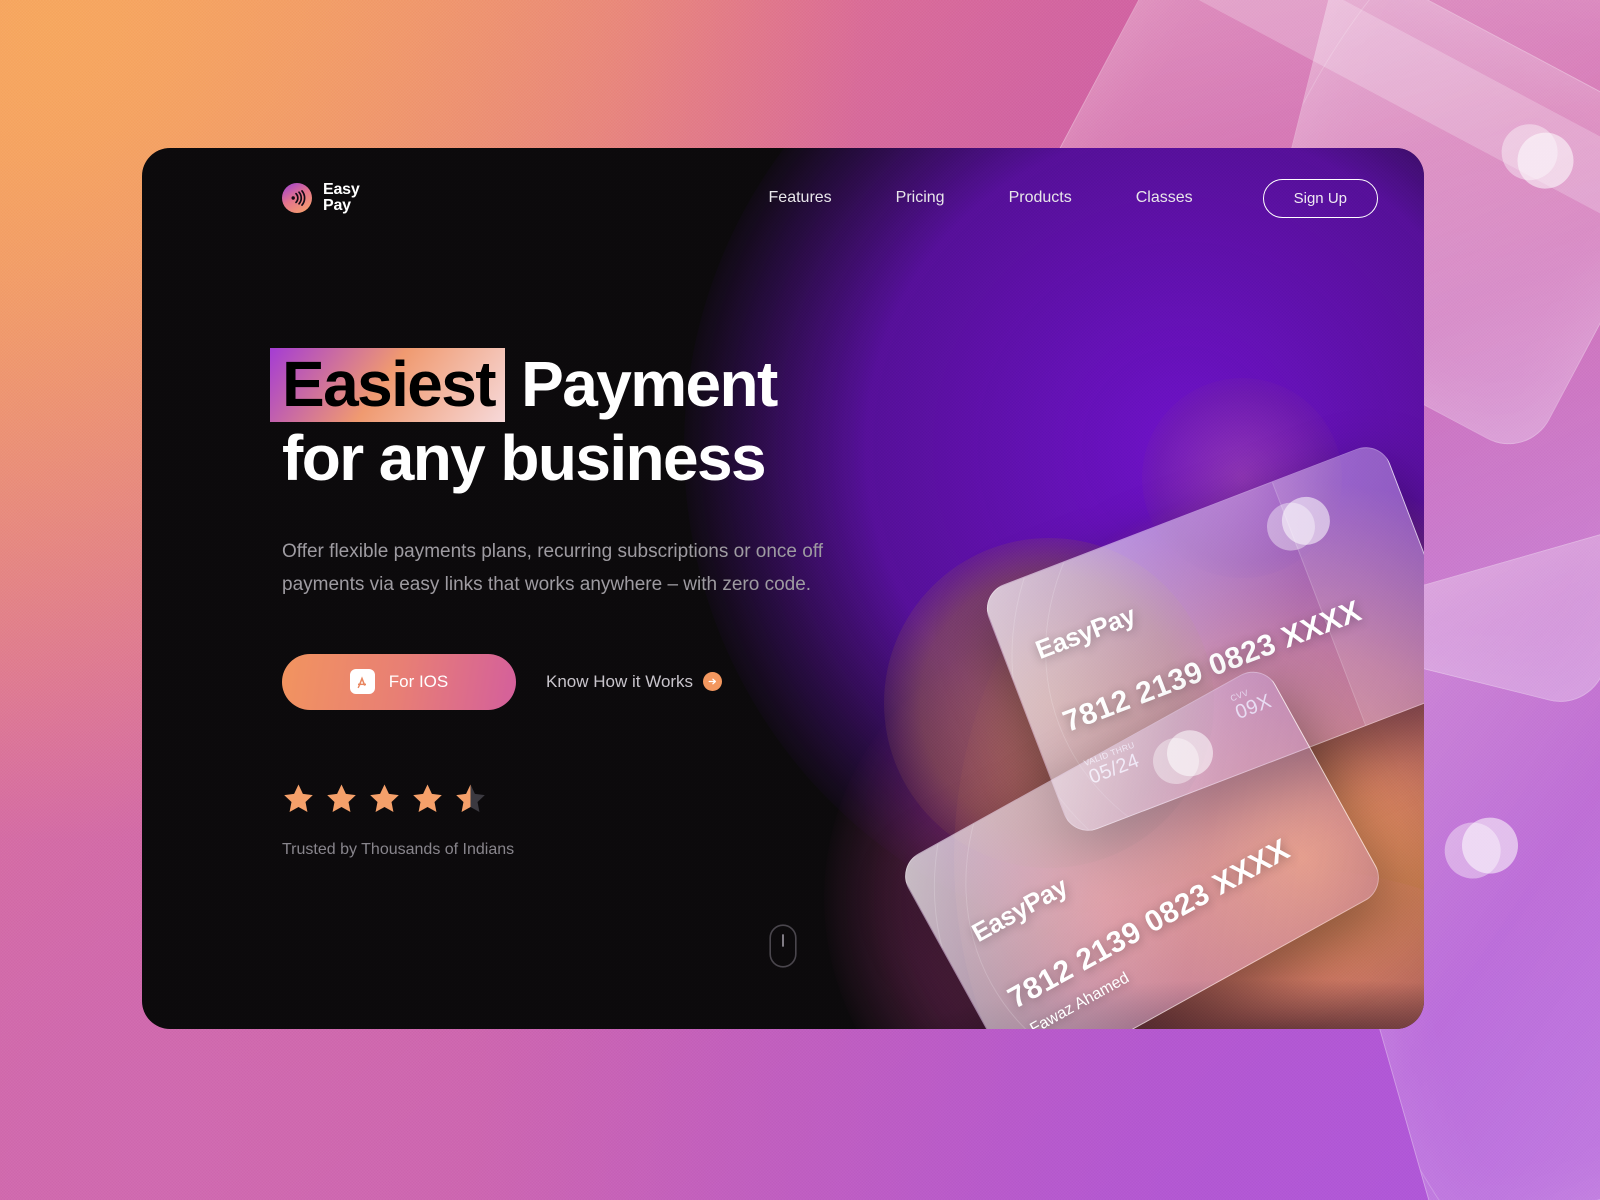  What do you see at coordinates (612, 798) in the screenshot?
I see `star-rating` at bounding box center [612, 798].